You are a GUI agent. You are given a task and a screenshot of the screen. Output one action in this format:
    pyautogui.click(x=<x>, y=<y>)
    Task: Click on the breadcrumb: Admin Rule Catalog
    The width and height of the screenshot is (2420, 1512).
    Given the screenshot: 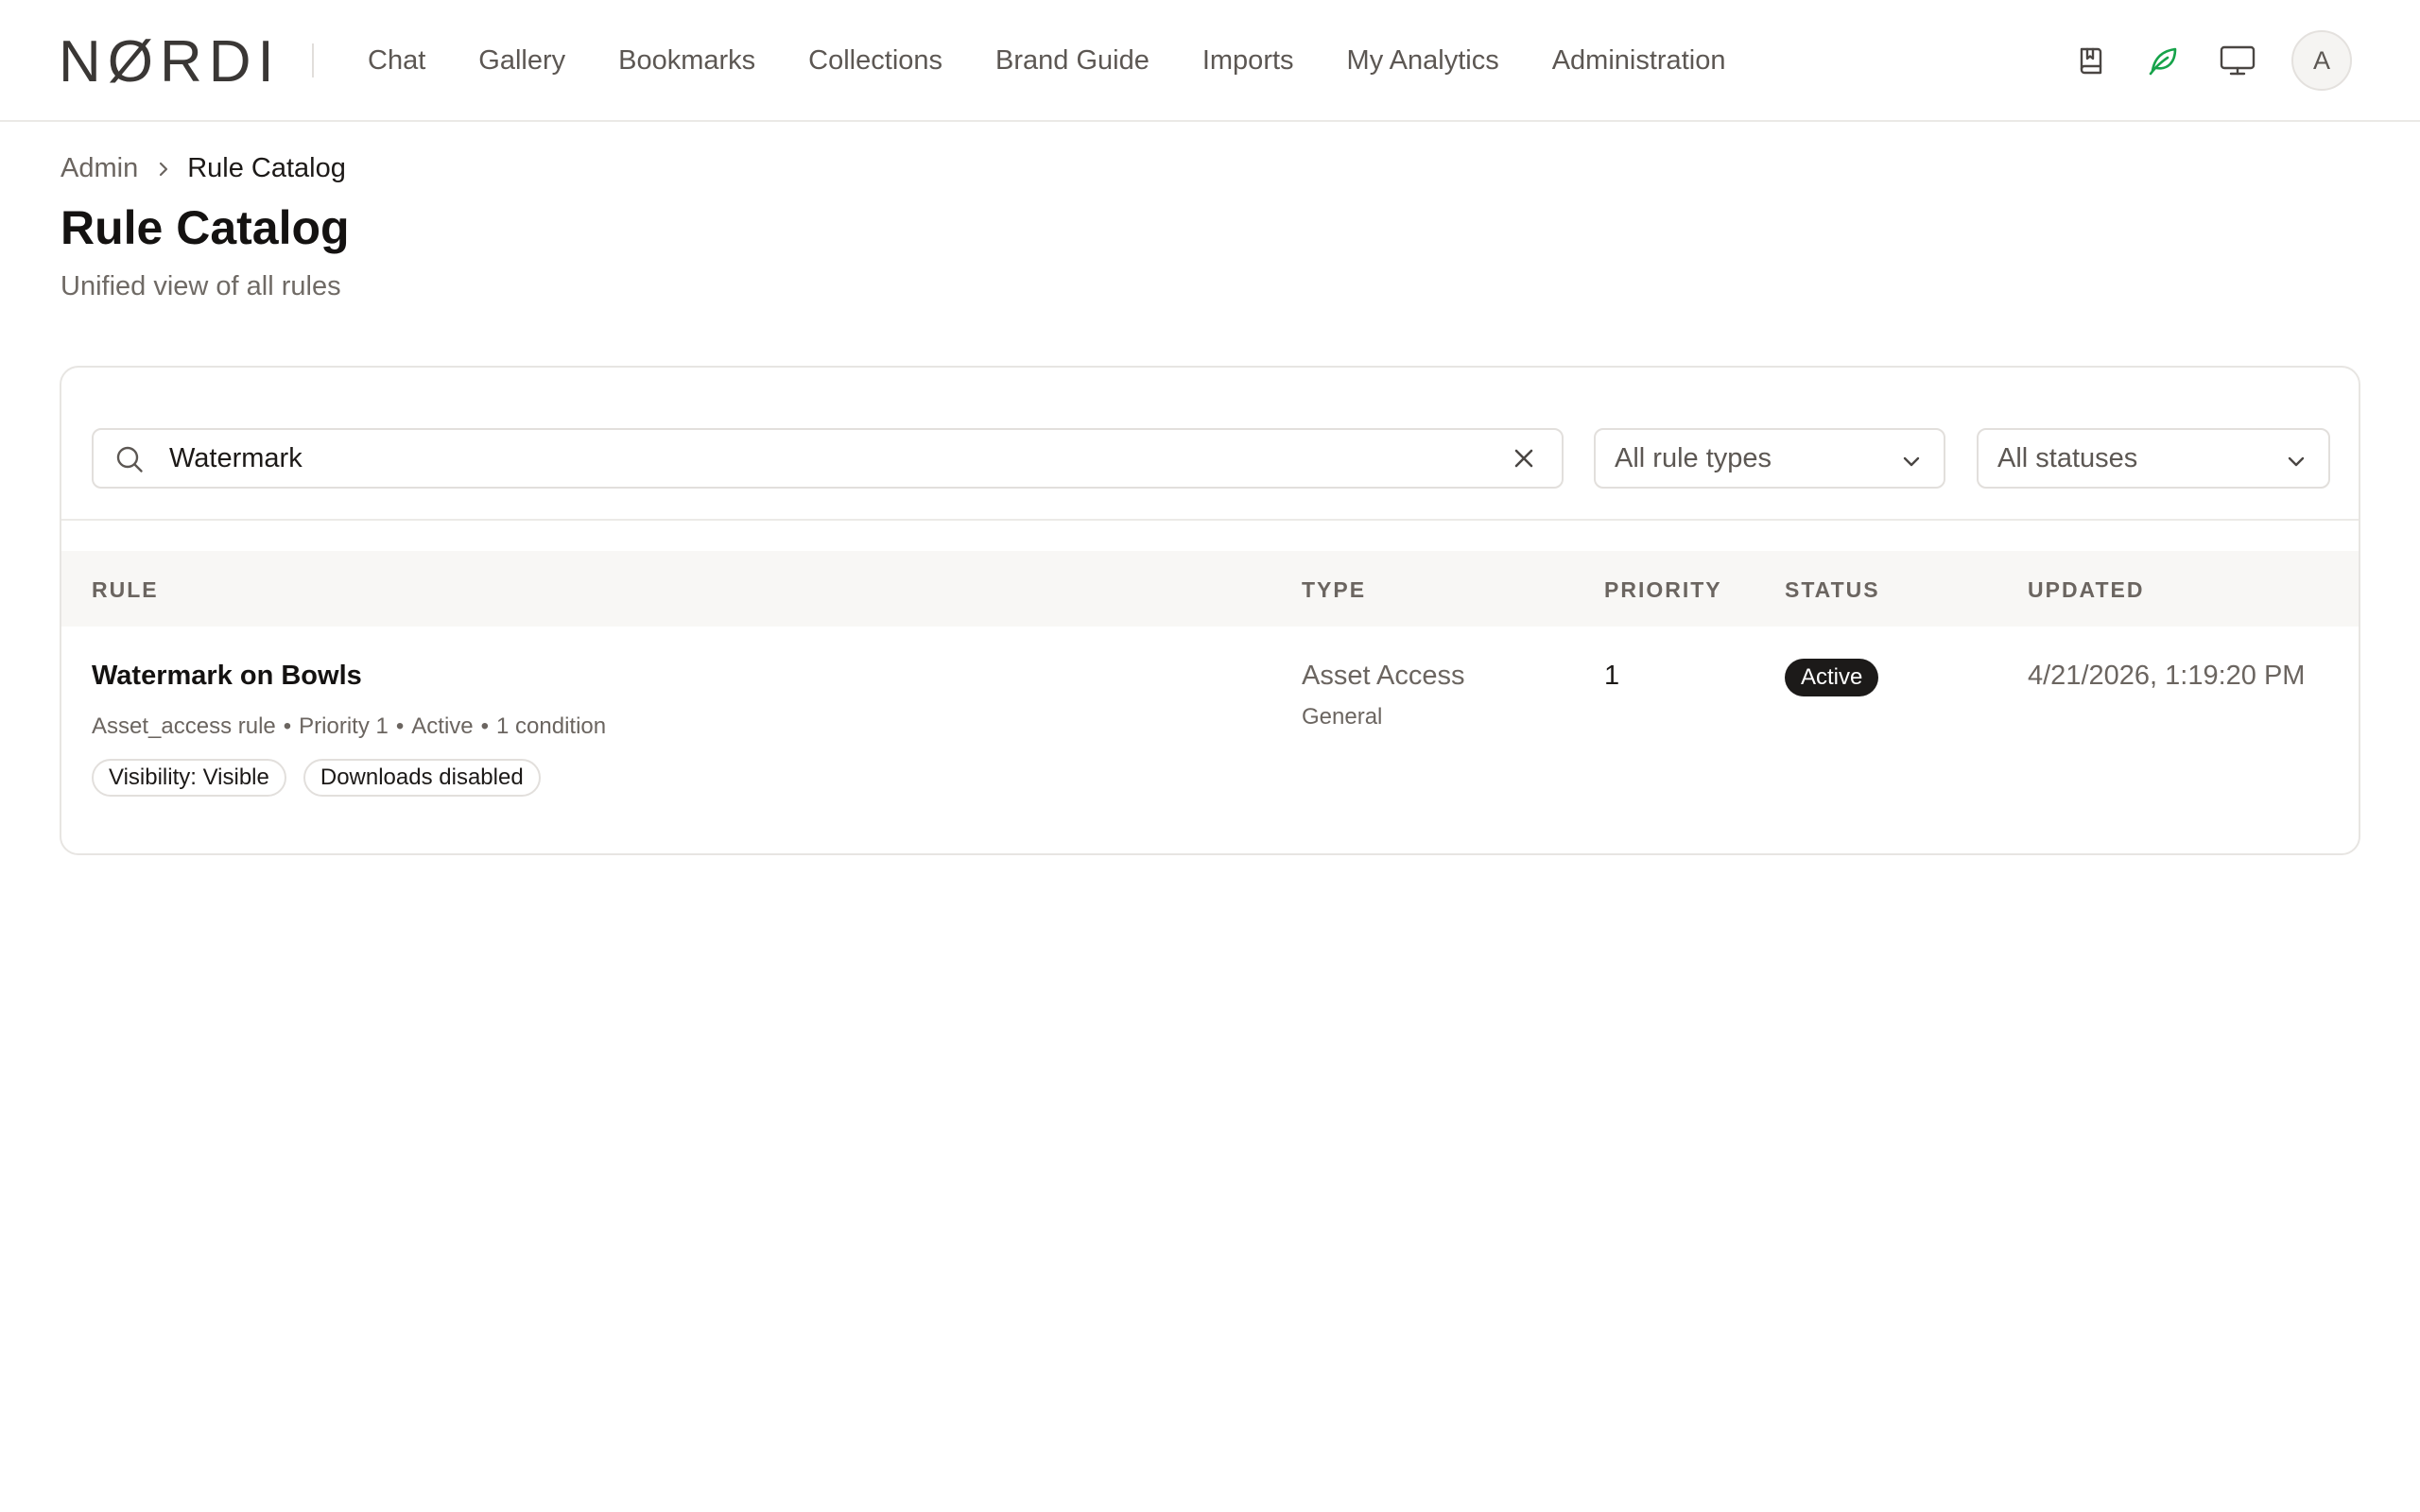 What is the action you would take?
    pyautogui.click(x=203, y=168)
    